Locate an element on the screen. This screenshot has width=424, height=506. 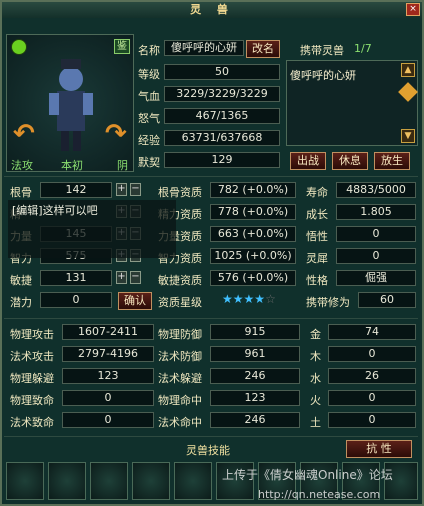
pet-portrait: 鉴 ↶ ↷ 法攻 本初 阴 is located at coordinates (70, 103).